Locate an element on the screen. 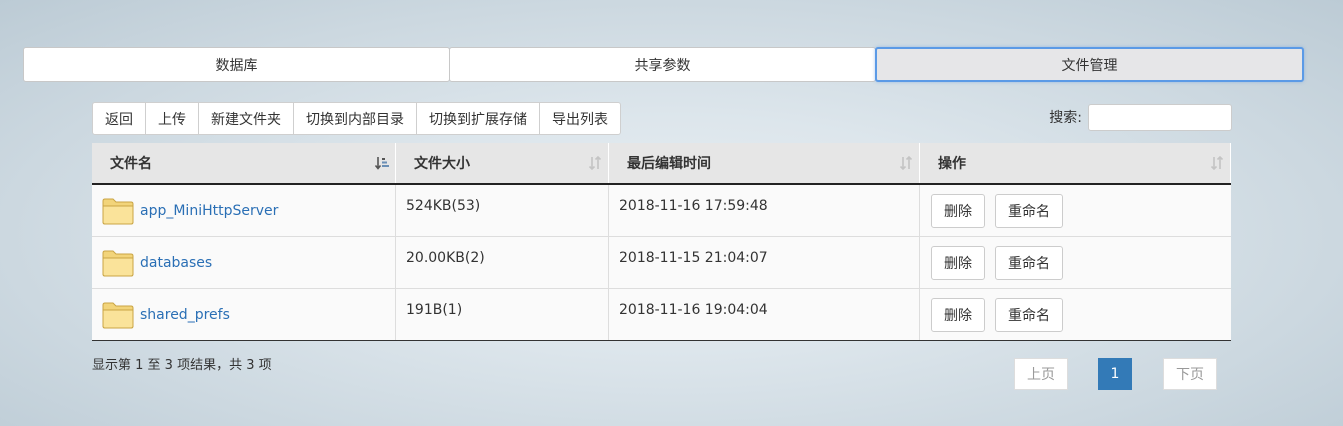 The width and height of the screenshot is (1343, 426). cell-modified-time: 2018-11-15 21:04:07 is located at coordinates (764, 262).